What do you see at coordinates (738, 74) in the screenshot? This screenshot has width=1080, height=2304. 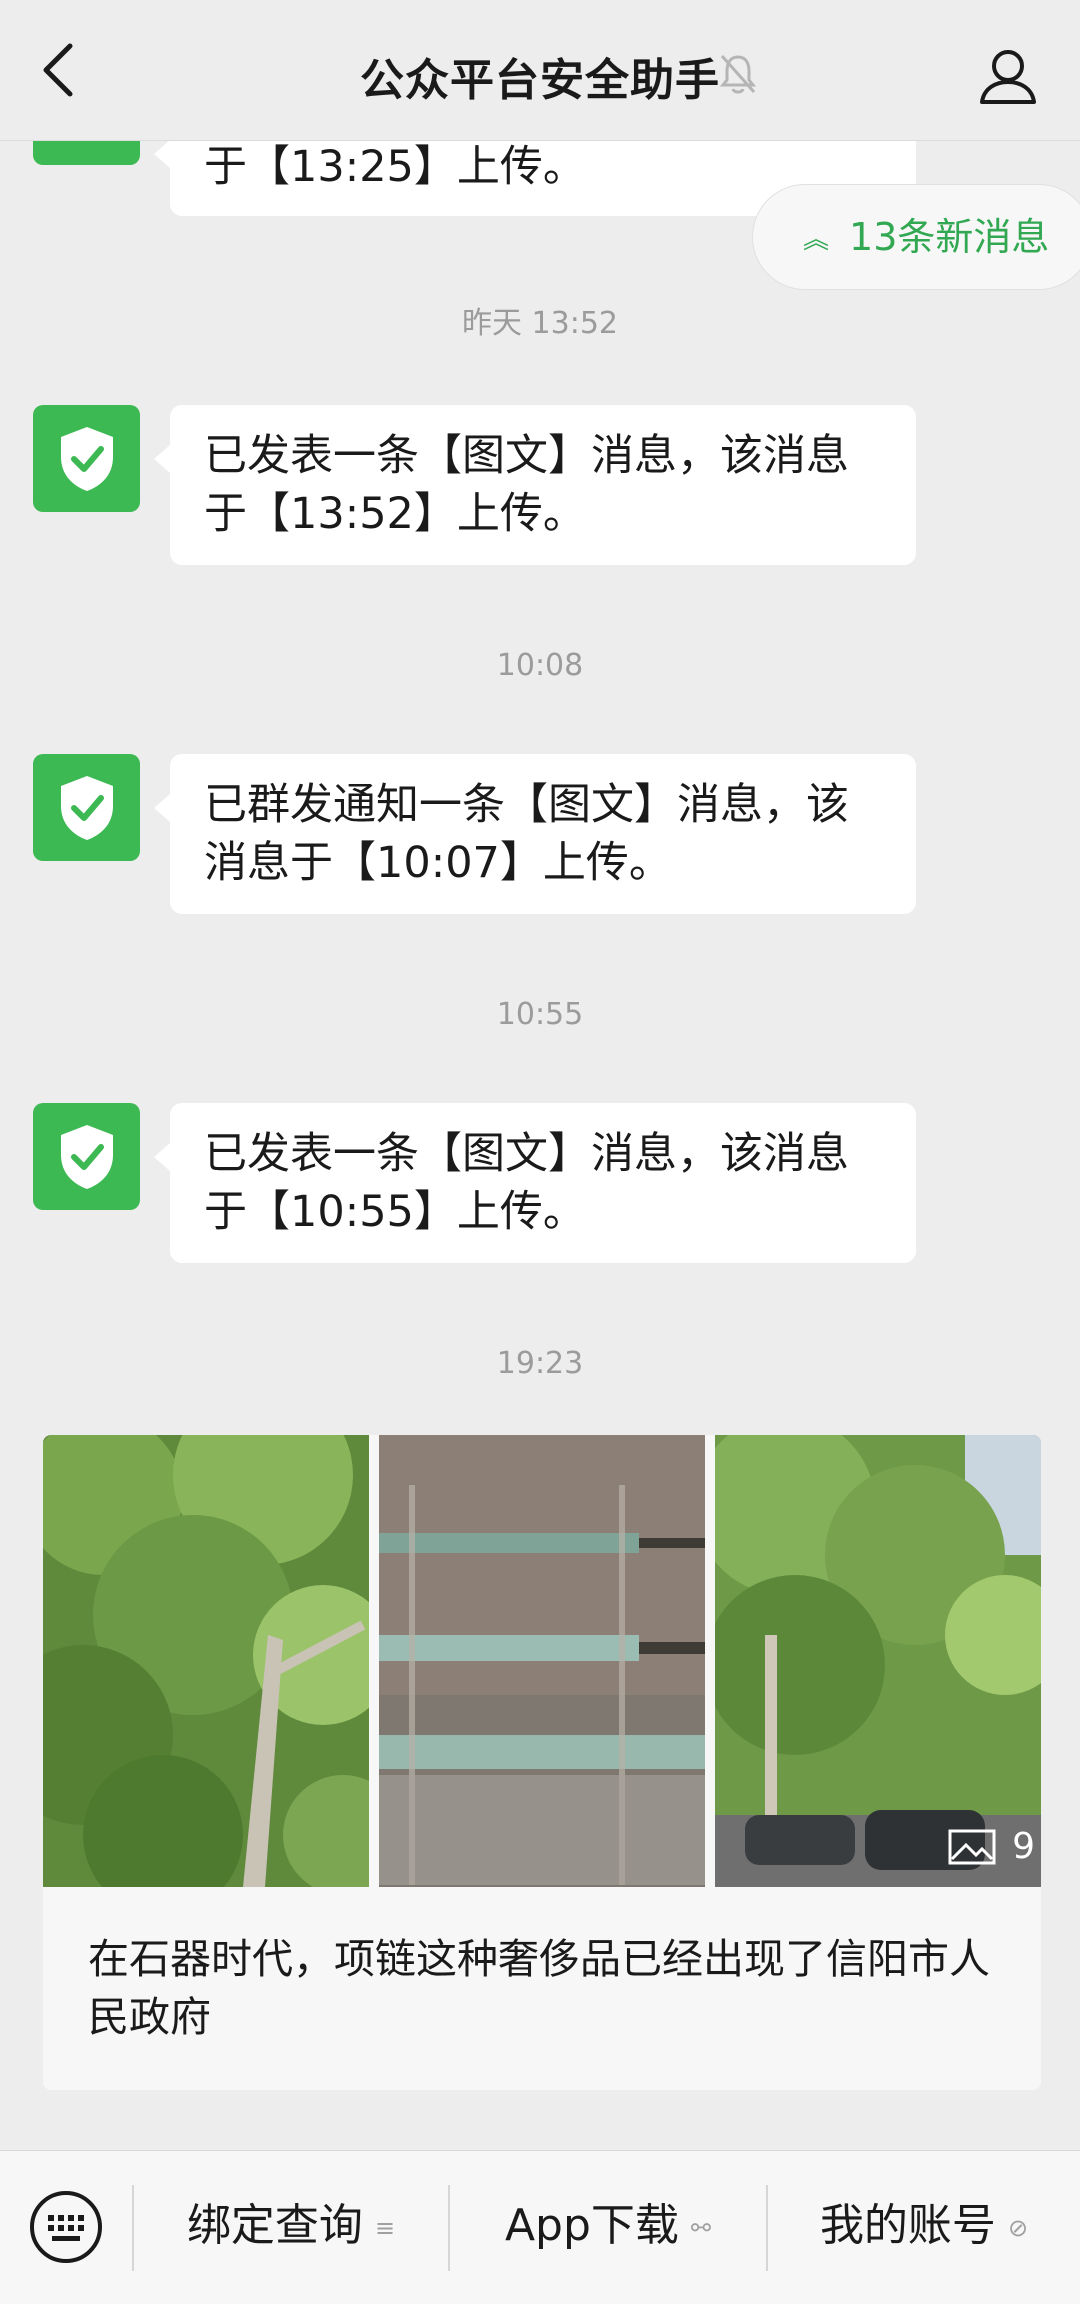 I see `muted-bell-icon` at bounding box center [738, 74].